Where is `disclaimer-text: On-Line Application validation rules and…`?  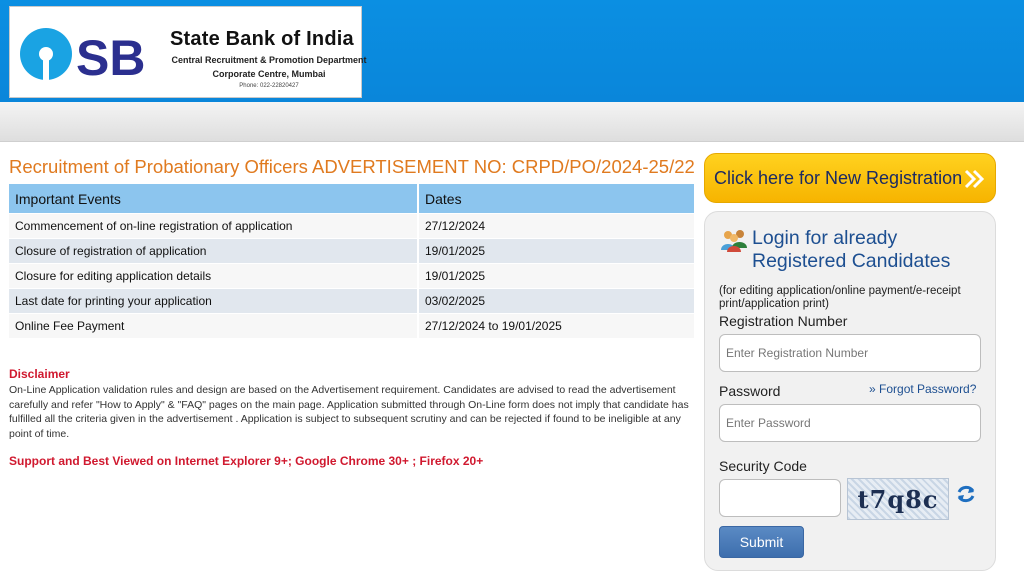
disclaimer-text: On-Line Application validation rules and… is located at coordinates (349, 412).